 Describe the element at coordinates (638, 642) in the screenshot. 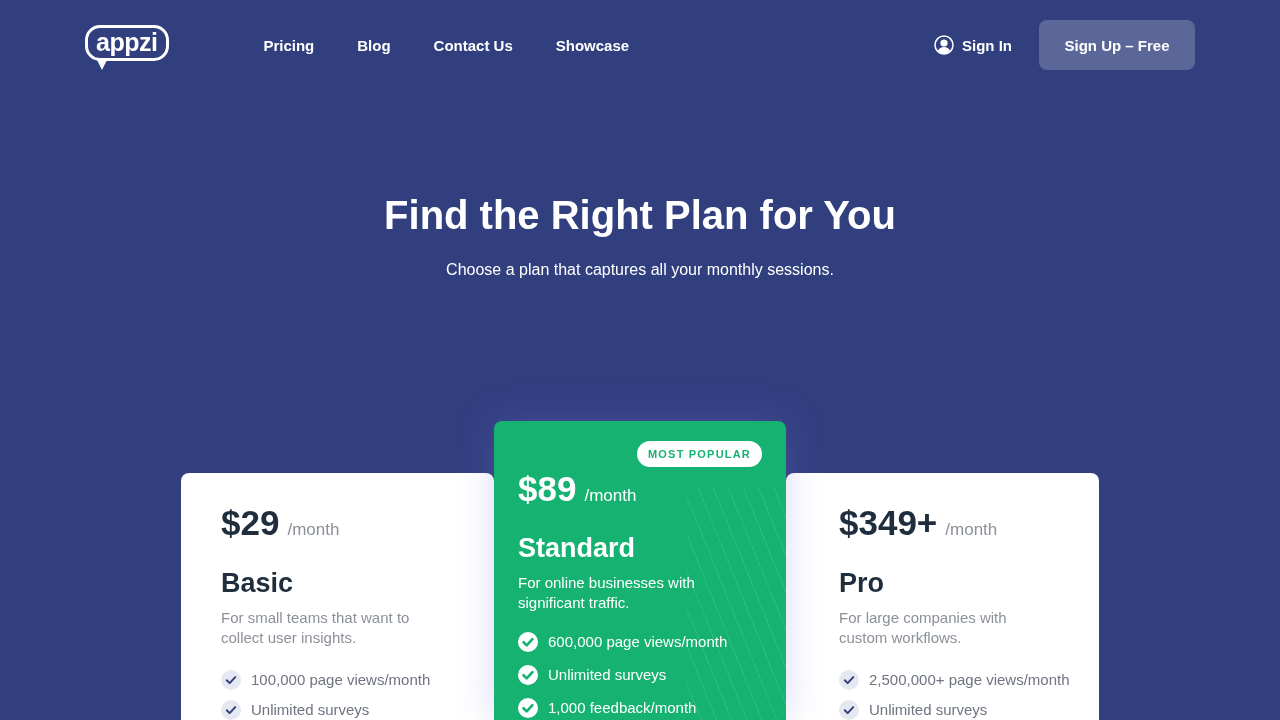

I see `feature-text: 600,000 page views/month` at that location.